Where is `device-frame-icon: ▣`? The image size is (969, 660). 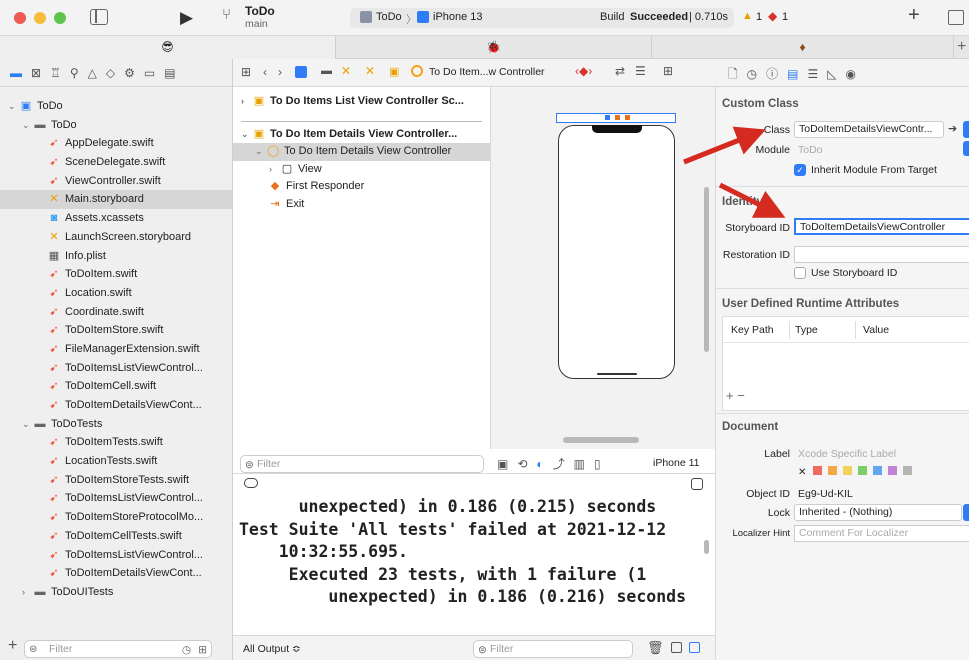 device-frame-icon: ▣ is located at coordinates (502, 464).